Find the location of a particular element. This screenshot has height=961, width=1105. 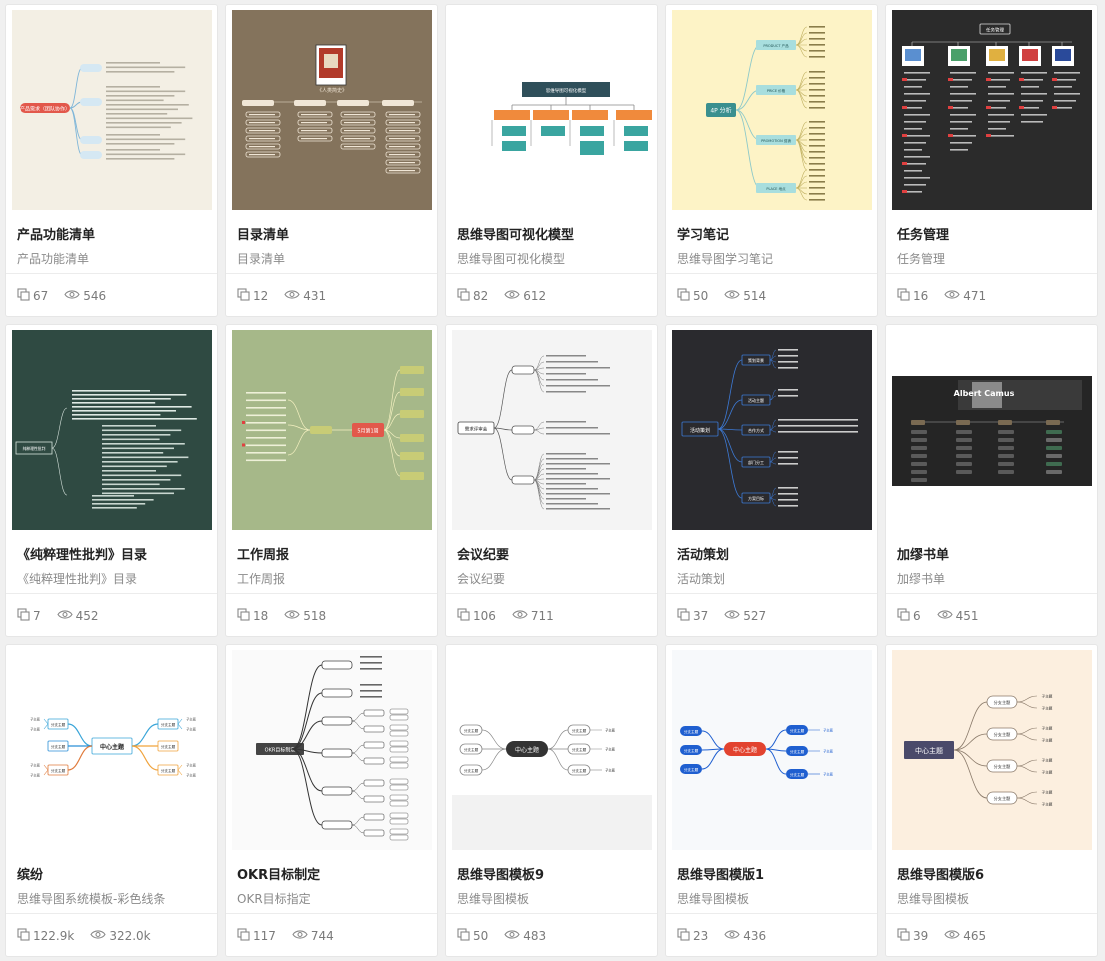

template-thumbnail: 5月第1周 is located at coordinates (332, 430).